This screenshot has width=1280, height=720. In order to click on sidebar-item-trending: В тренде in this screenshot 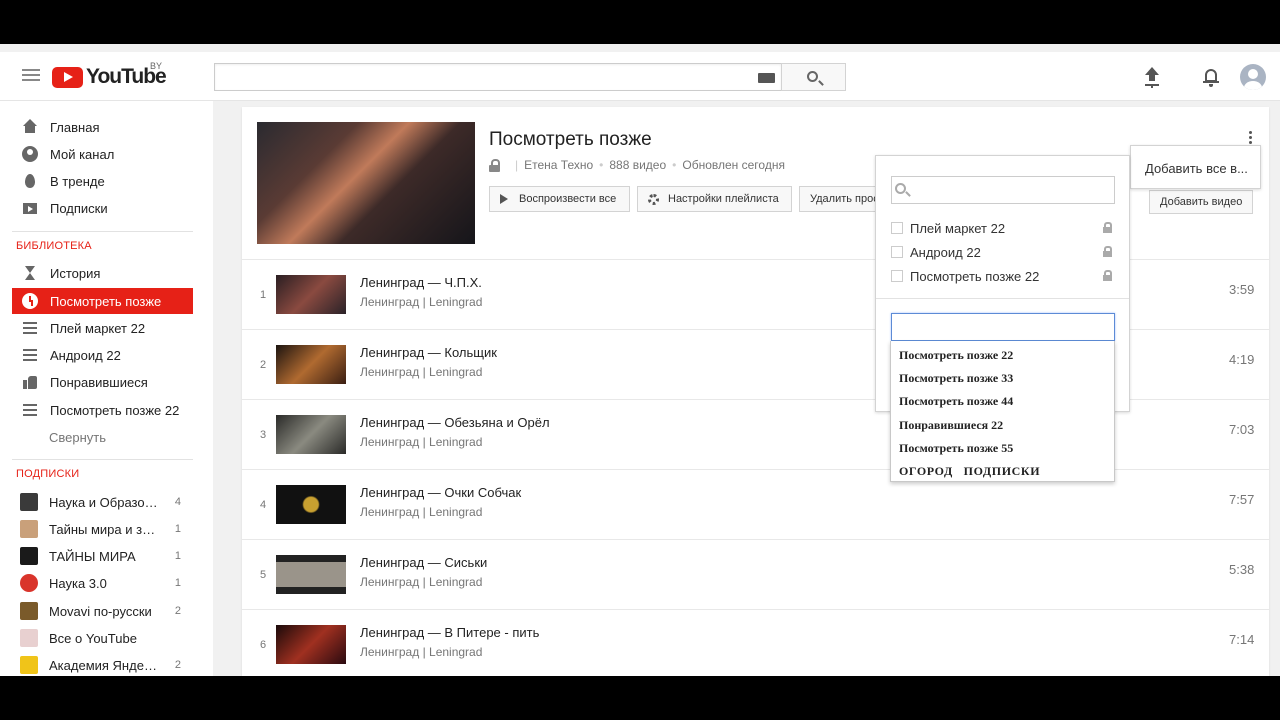, I will do `click(102, 181)`.